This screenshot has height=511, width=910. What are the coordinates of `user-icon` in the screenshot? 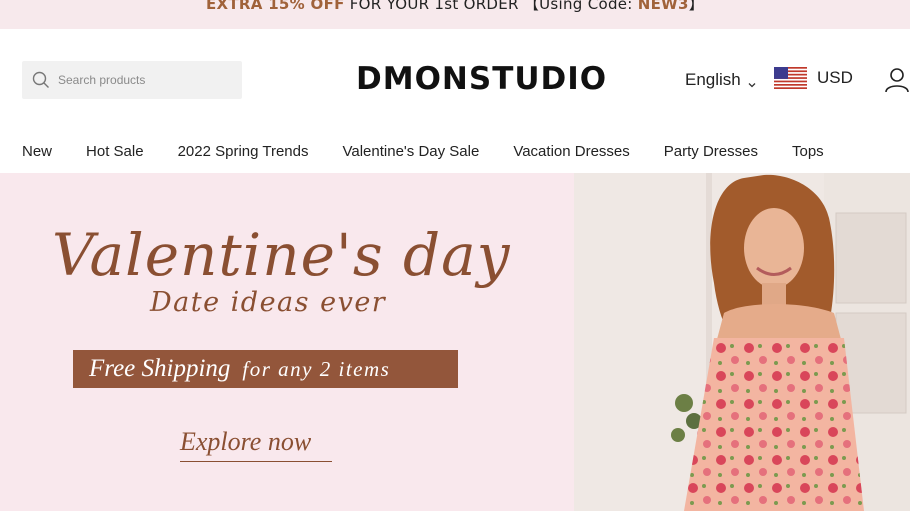 It's located at (897, 80).